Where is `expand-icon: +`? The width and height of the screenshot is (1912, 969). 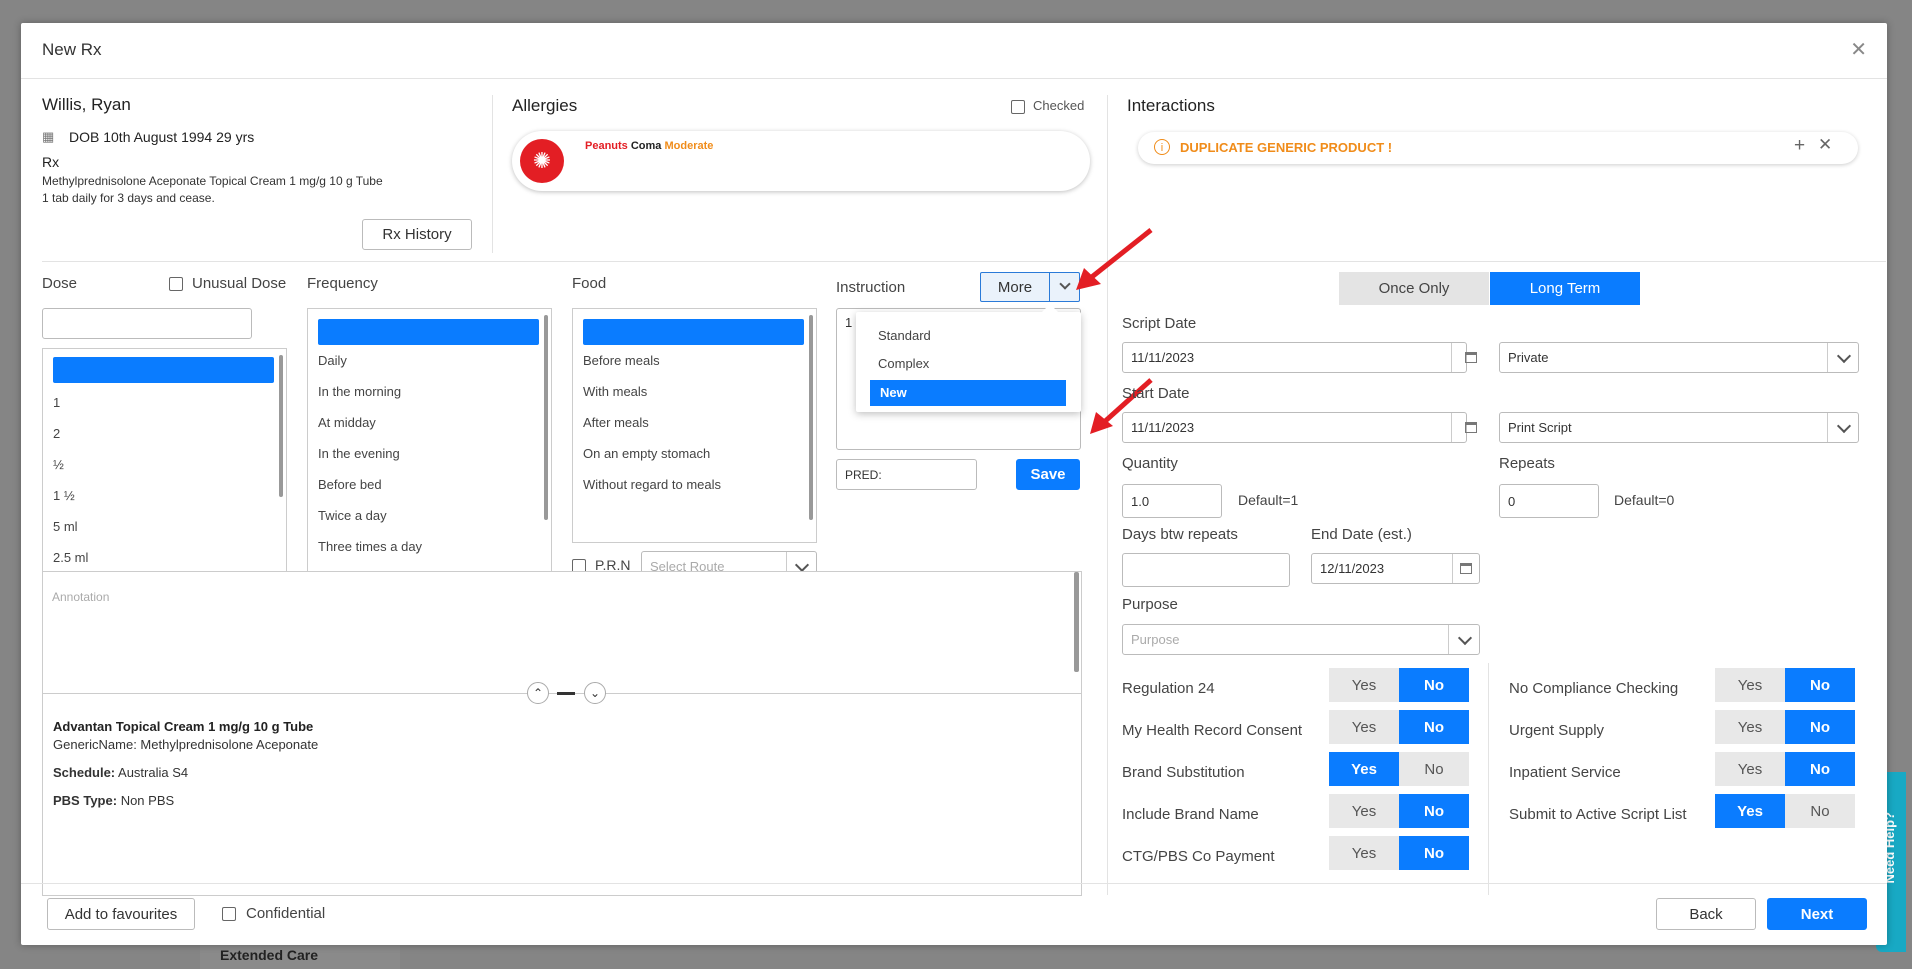
expand-icon: + is located at coordinates (1799, 146).